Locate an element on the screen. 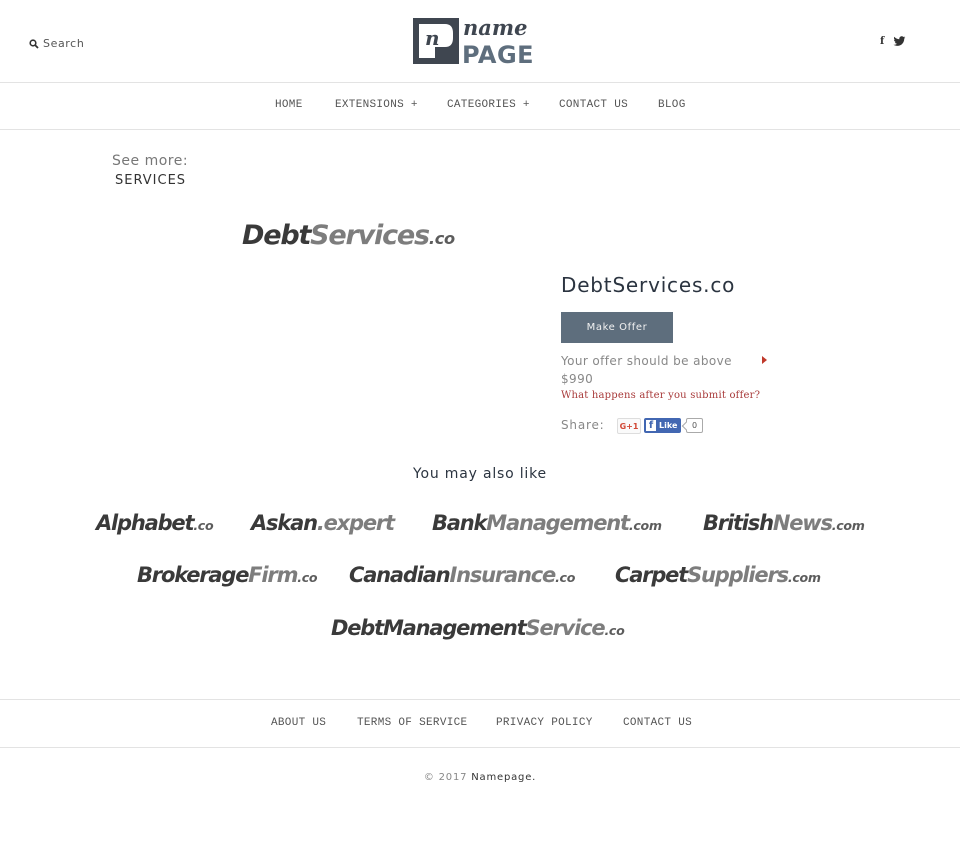  nav-categories: CATEGORIES + is located at coordinates (488, 105).